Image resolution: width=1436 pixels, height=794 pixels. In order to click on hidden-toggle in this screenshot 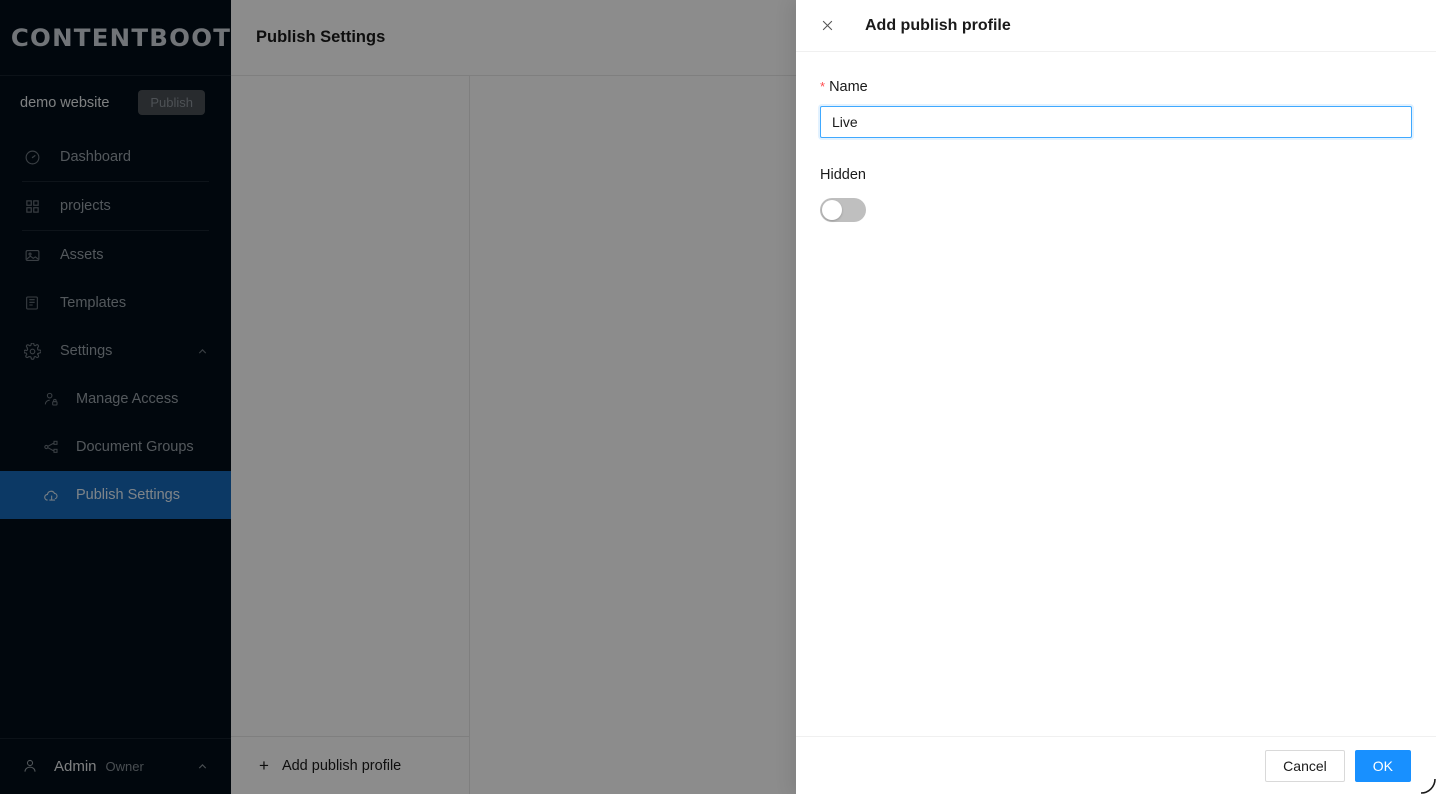, I will do `click(843, 210)`.